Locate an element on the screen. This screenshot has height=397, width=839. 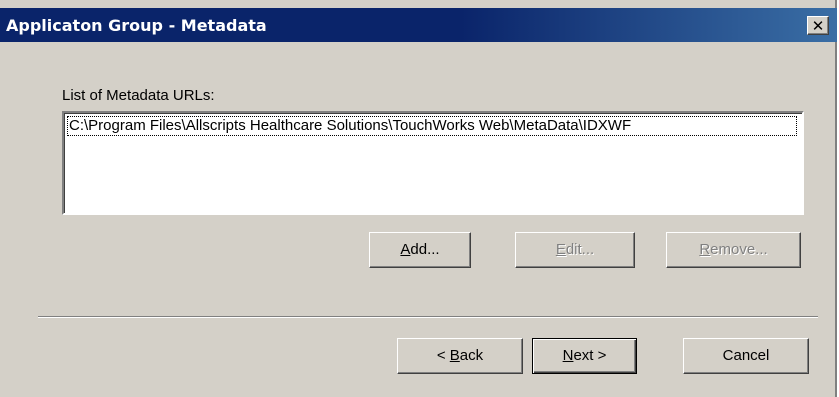
title-bar: Applicaton Group - Metadata ✕ is located at coordinates (418, 25).